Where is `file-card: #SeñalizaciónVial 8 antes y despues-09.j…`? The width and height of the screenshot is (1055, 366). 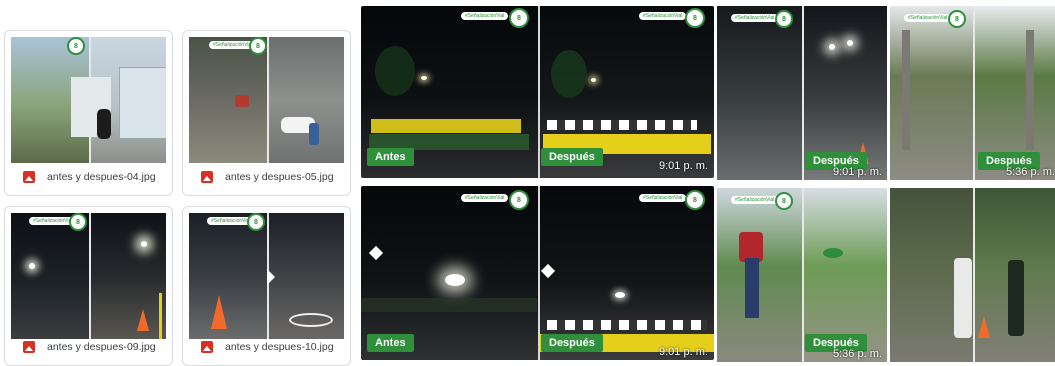
file-card: #SeñalizaciónVial 8 antes y despues-09.j… is located at coordinates (88, 286).